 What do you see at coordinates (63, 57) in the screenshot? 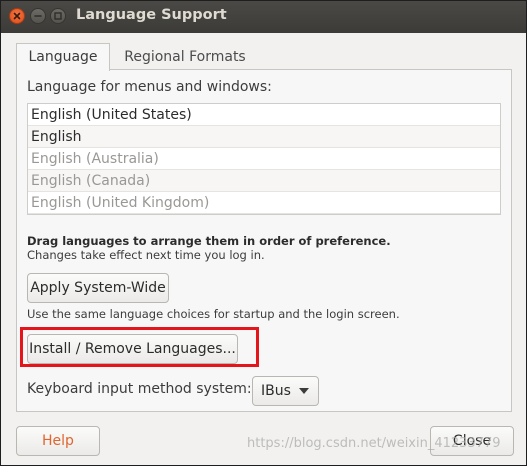
I see `tab-language: Language` at bounding box center [63, 57].